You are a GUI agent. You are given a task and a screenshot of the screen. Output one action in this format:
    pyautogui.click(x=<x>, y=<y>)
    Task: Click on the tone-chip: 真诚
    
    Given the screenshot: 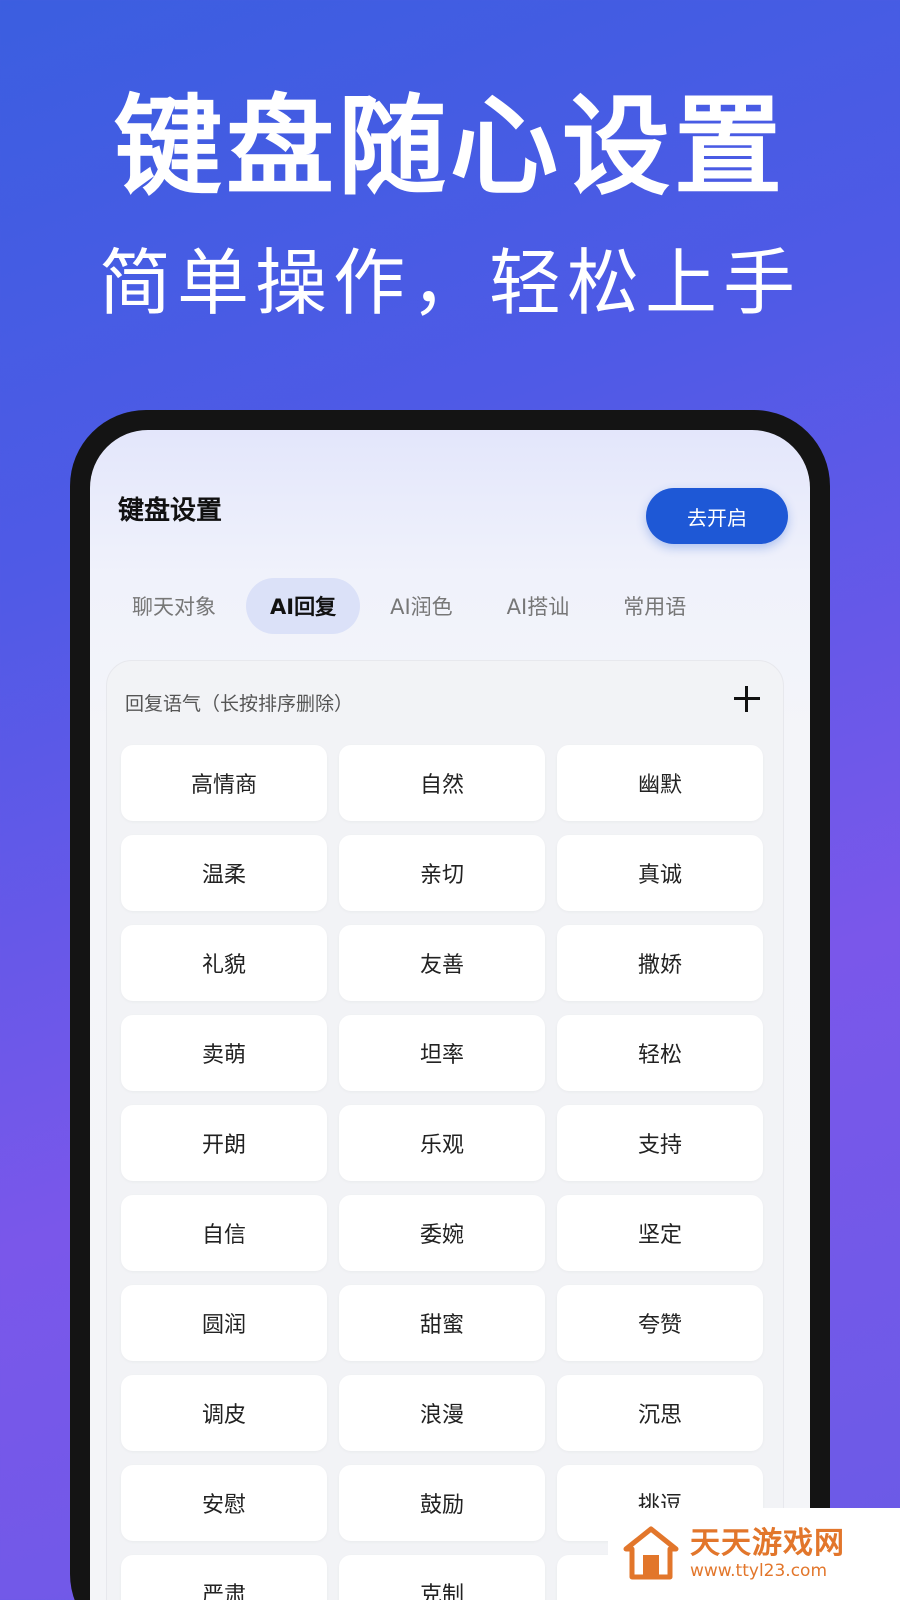 What is the action you would take?
    pyautogui.click(x=660, y=873)
    